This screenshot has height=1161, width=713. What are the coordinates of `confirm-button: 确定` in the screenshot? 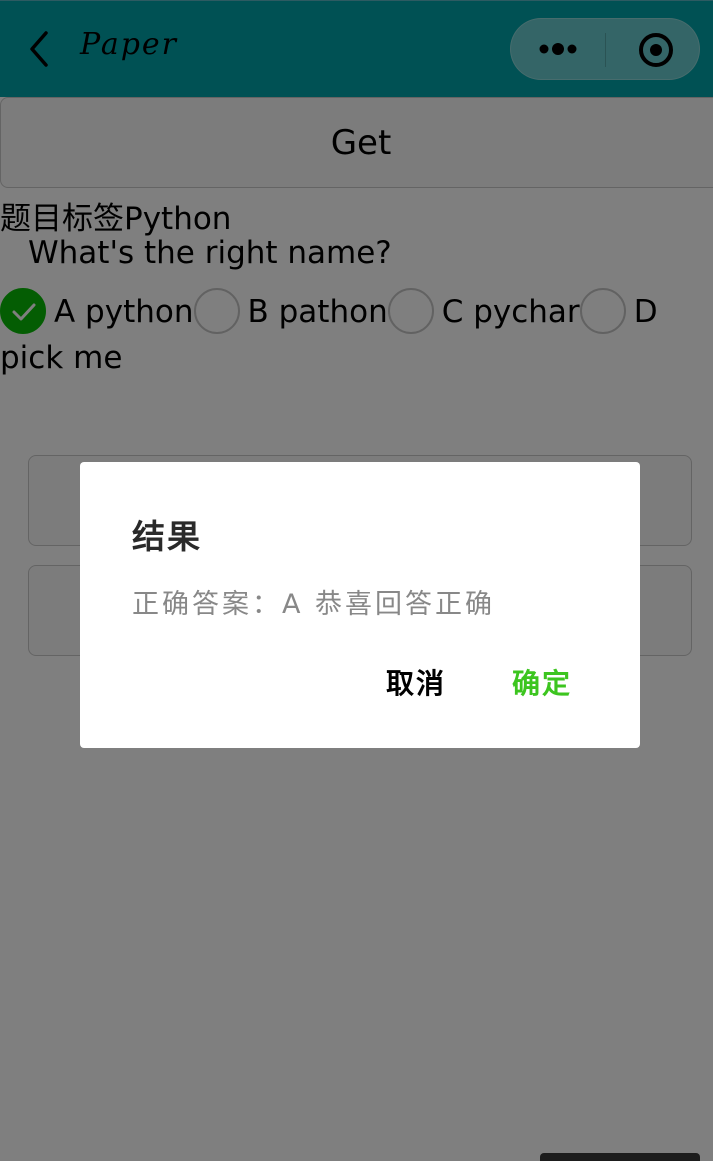 It's located at (542, 684).